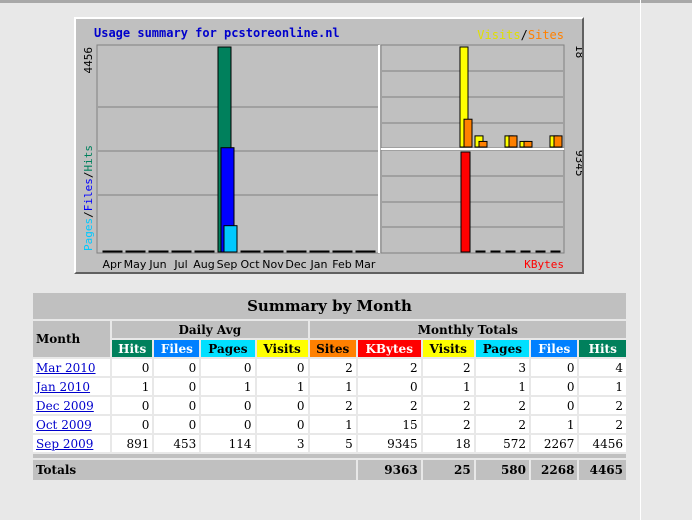  Describe the element at coordinates (329, 386) in the screenshot. I see `table-row: Jan 2010 1 0 1 1 1 0 1 1 0 1` at that location.